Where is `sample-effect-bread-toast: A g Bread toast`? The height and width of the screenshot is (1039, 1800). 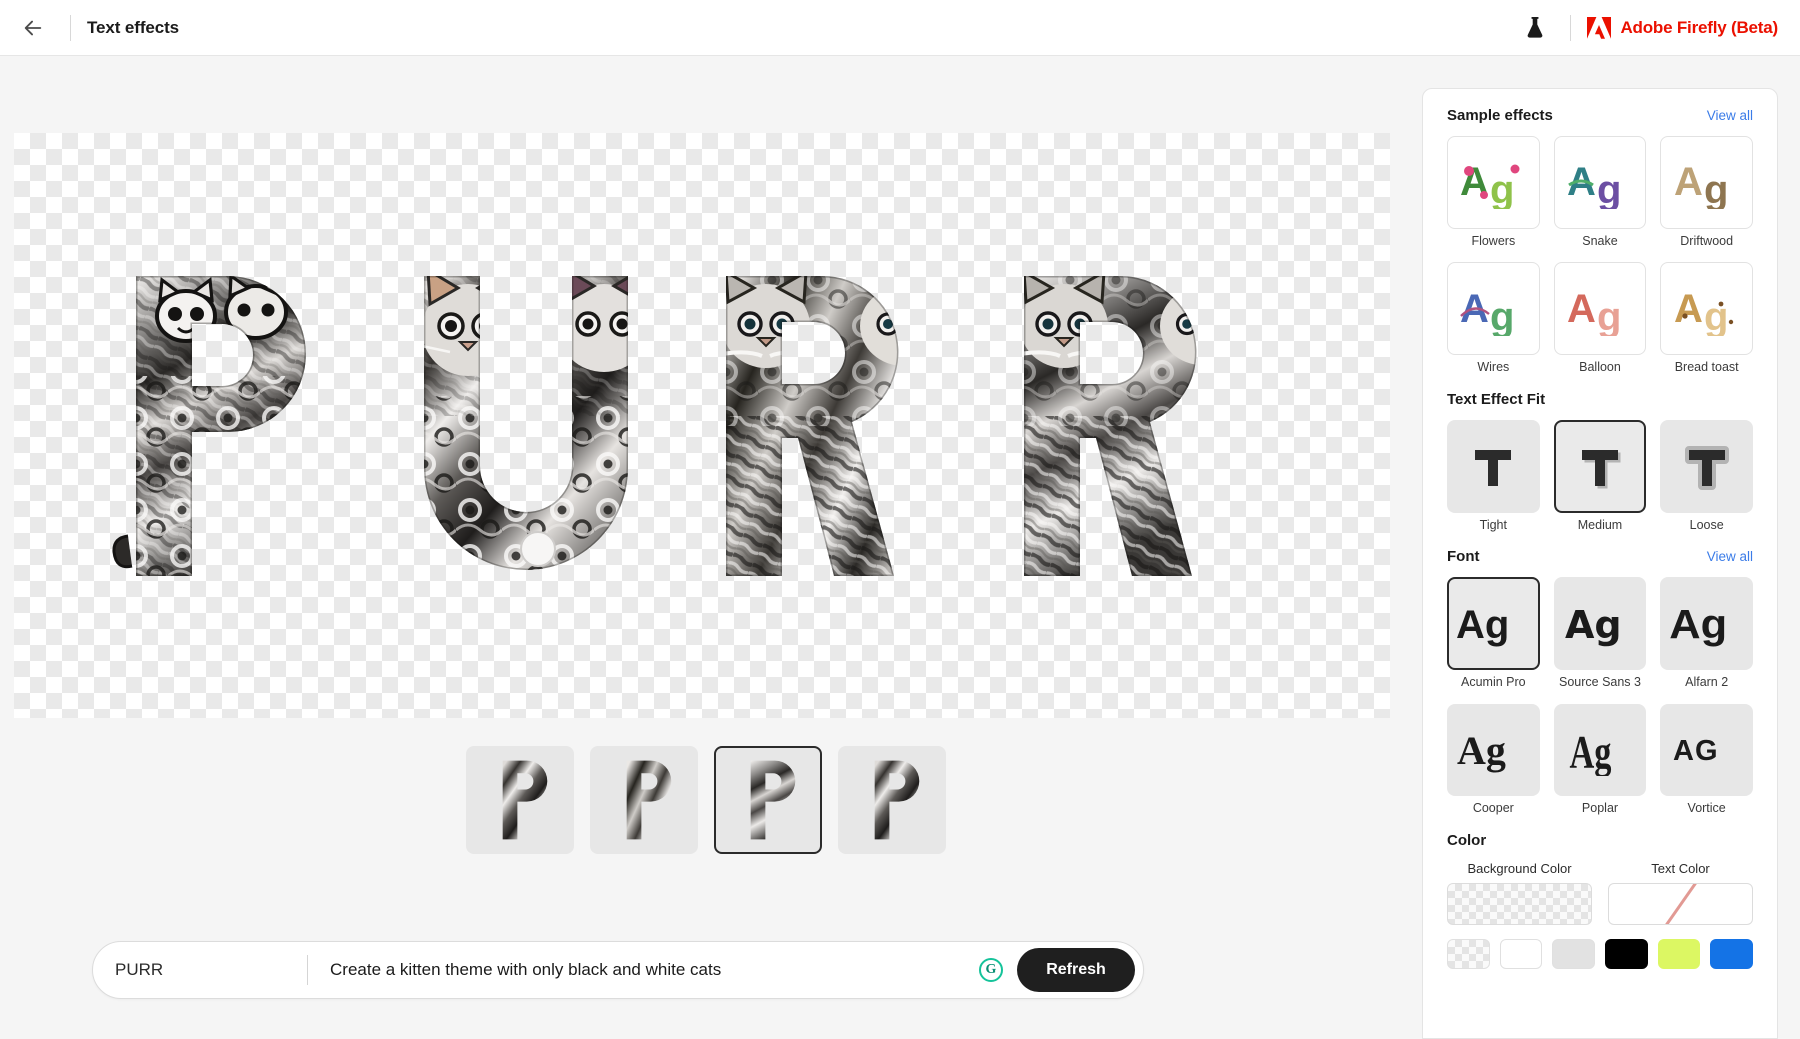 sample-effect-bread-toast: A g Bread toast is located at coordinates (1706, 318).